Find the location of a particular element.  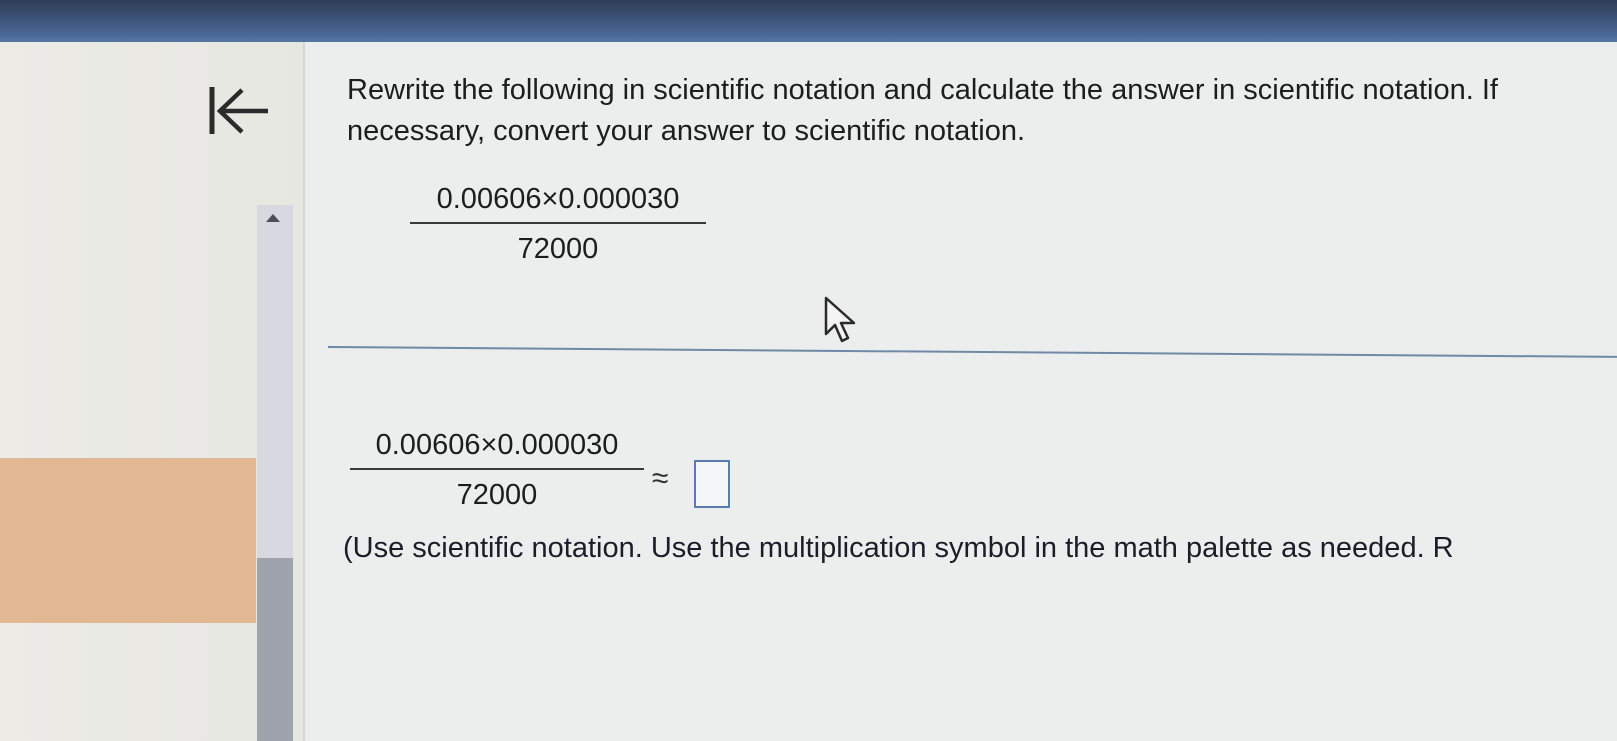

back-to-start-icon is located at coordinates (238, 110).